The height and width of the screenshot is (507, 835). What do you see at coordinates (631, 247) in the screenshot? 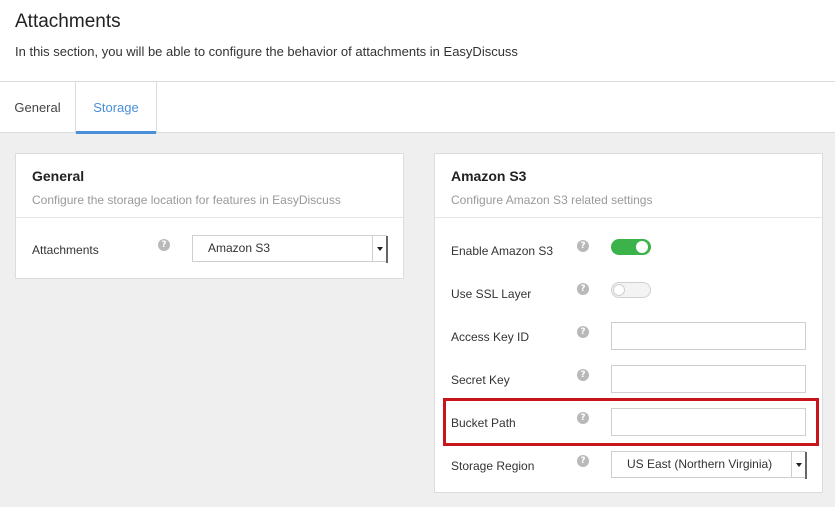
I see `enable-s3-toggle` at bounding box center [631, 247].